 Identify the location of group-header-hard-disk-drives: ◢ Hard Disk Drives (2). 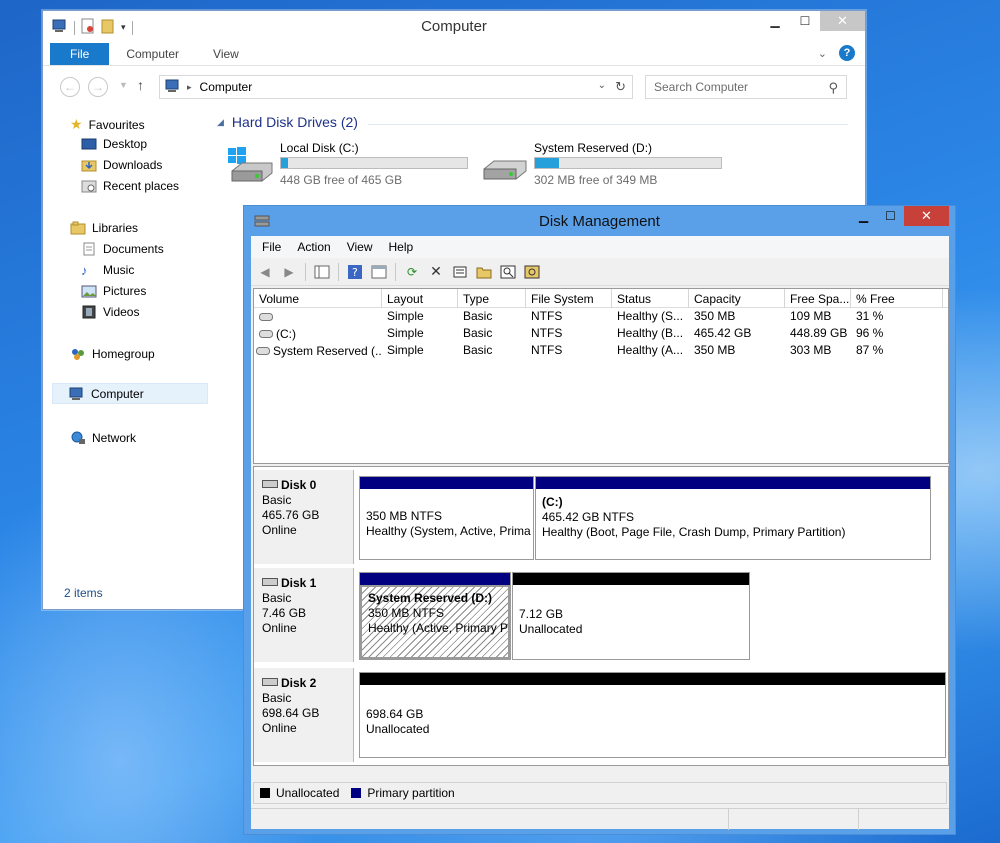
(287, 122).